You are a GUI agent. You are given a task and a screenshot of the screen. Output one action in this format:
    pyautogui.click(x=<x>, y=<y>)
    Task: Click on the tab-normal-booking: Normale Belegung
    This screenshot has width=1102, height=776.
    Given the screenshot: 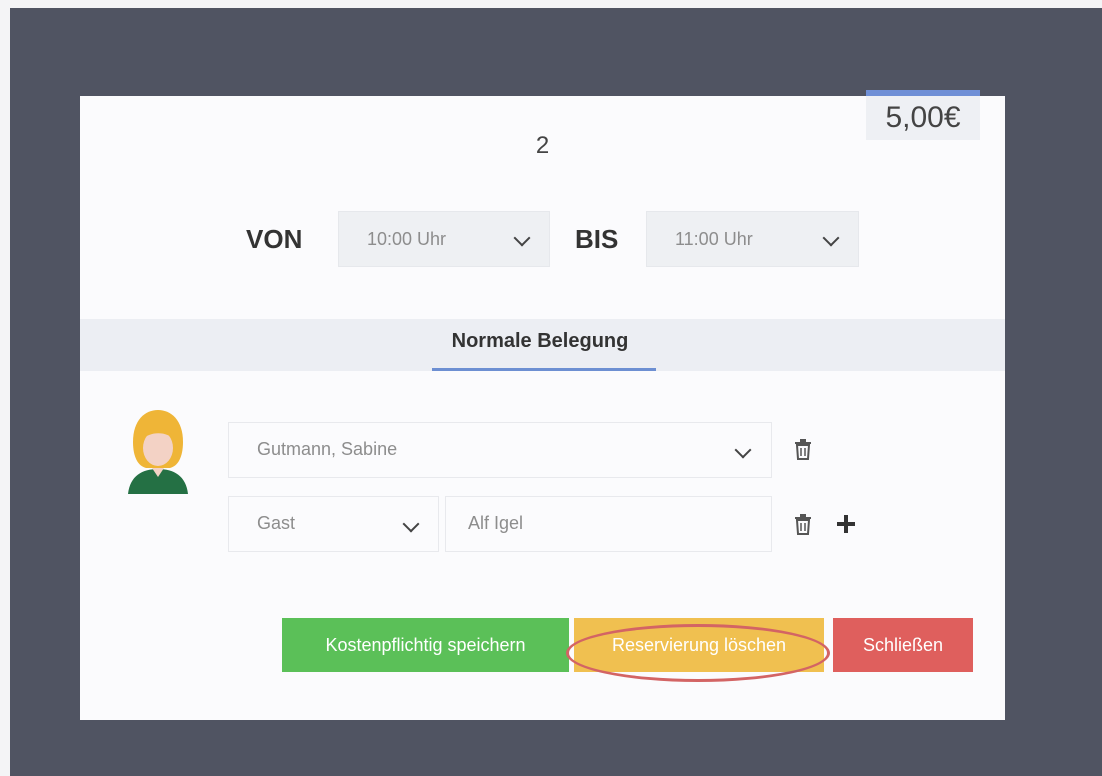 What is the action you would take?
    pyautogui.click(x=540, y=341)
    